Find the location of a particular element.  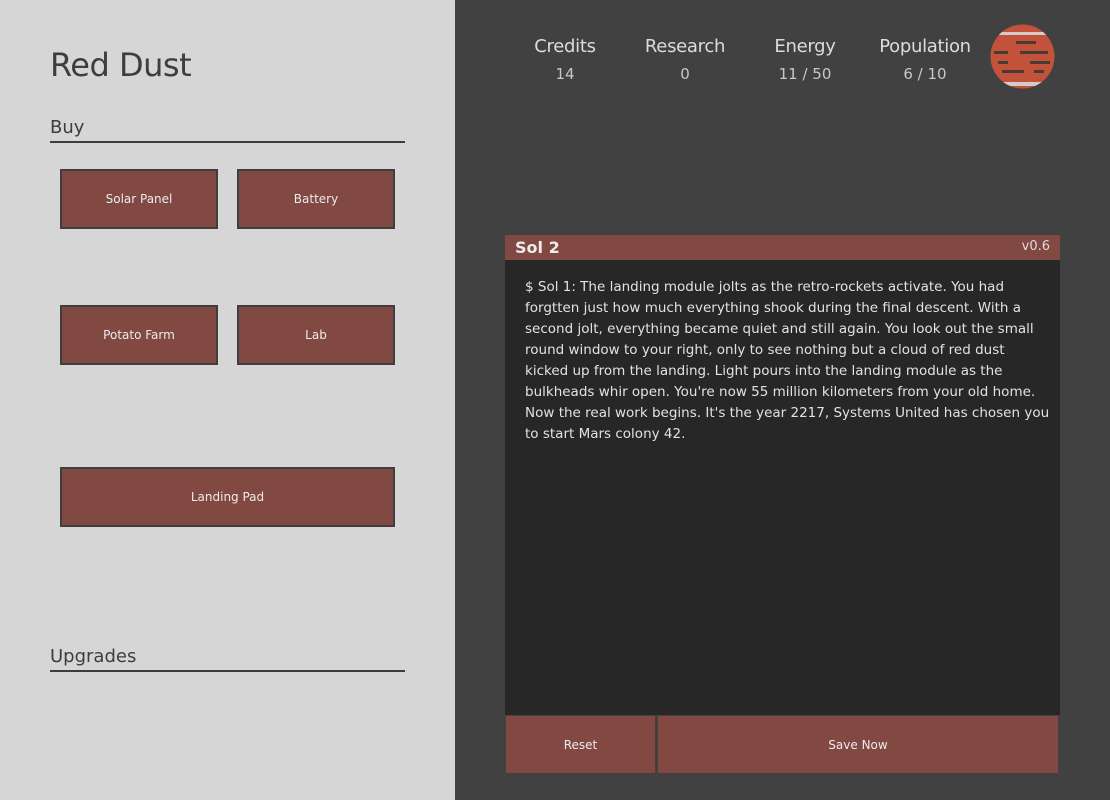

buy-battery-button: Battery is located at coordinates (316, 199).